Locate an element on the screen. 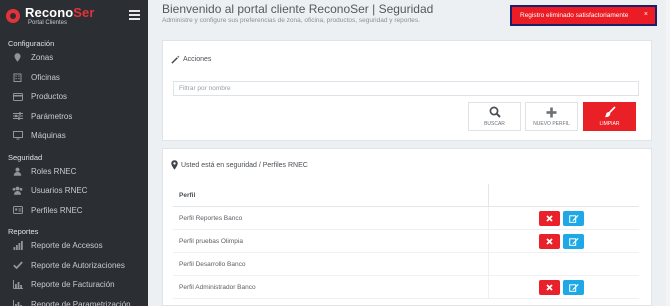 This screenshot has width=670, height=306. brand: ReconoSer Portal Clientes is located at coordinates (74, 16).